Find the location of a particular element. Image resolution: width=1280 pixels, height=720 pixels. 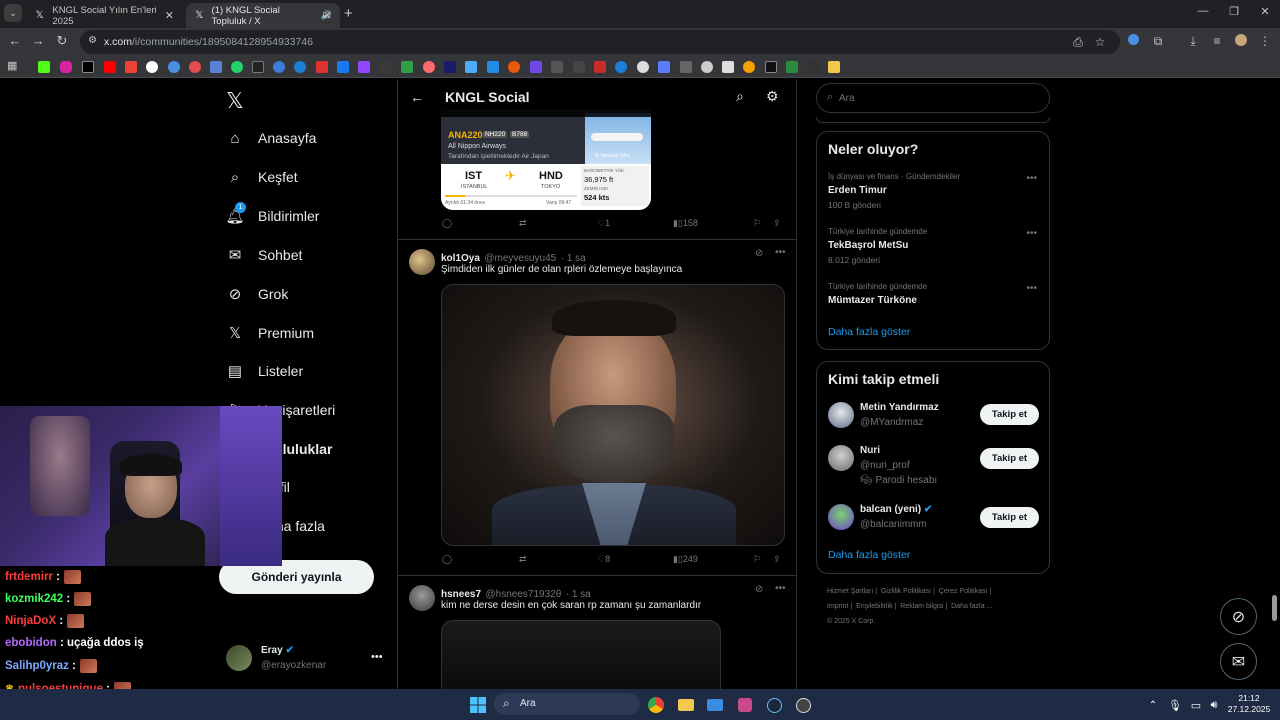

download-icon: ⤓ is located at coordinates (1193, 41).